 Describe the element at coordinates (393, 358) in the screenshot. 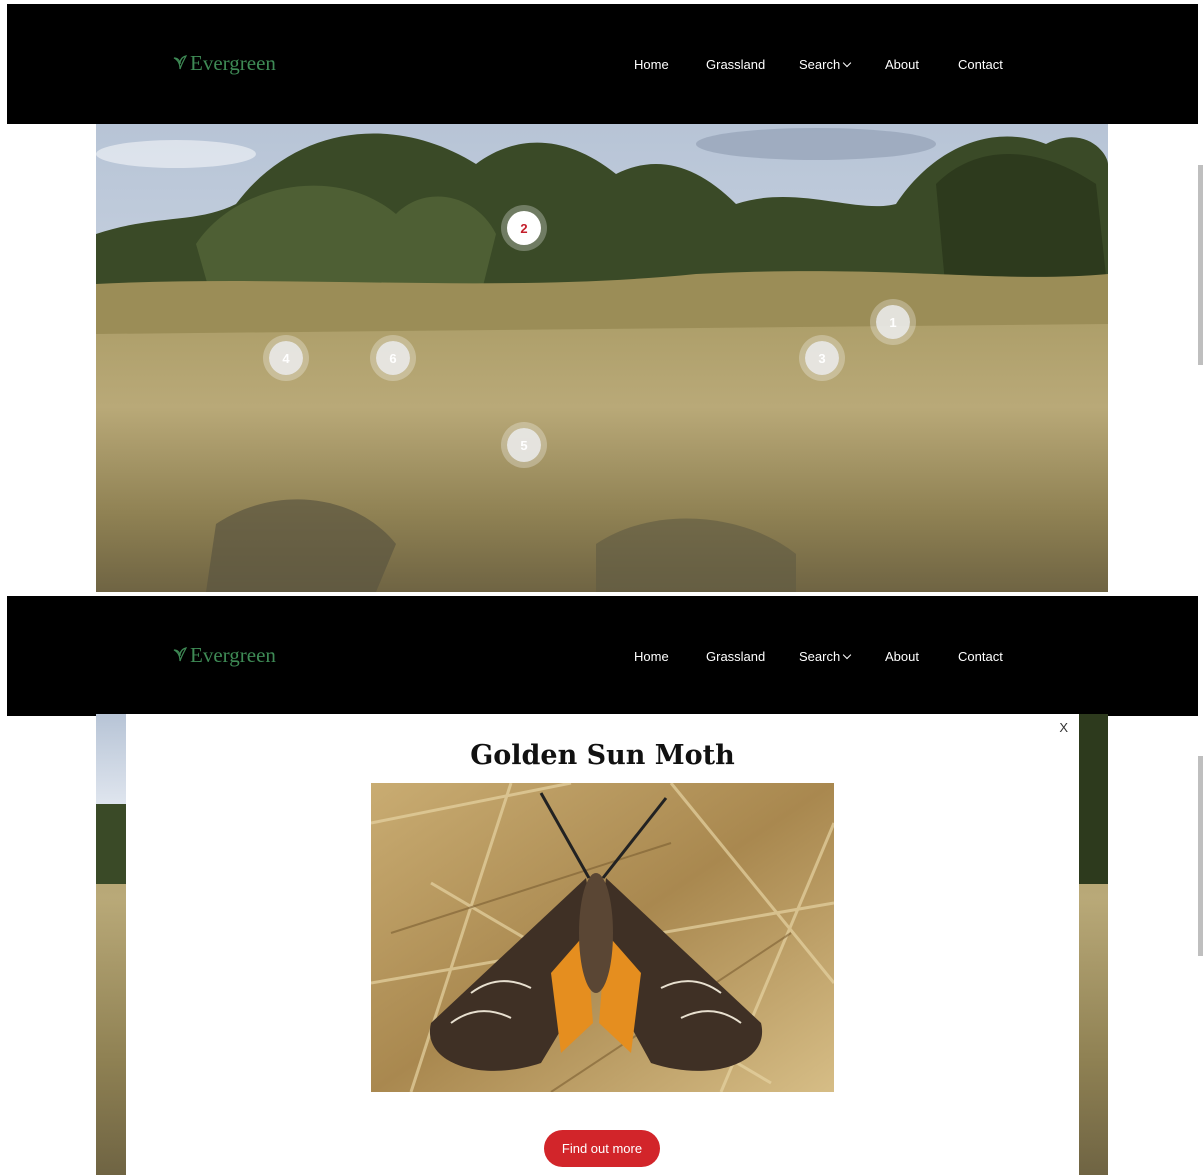

I see `hotspot-6: 6` at that location.